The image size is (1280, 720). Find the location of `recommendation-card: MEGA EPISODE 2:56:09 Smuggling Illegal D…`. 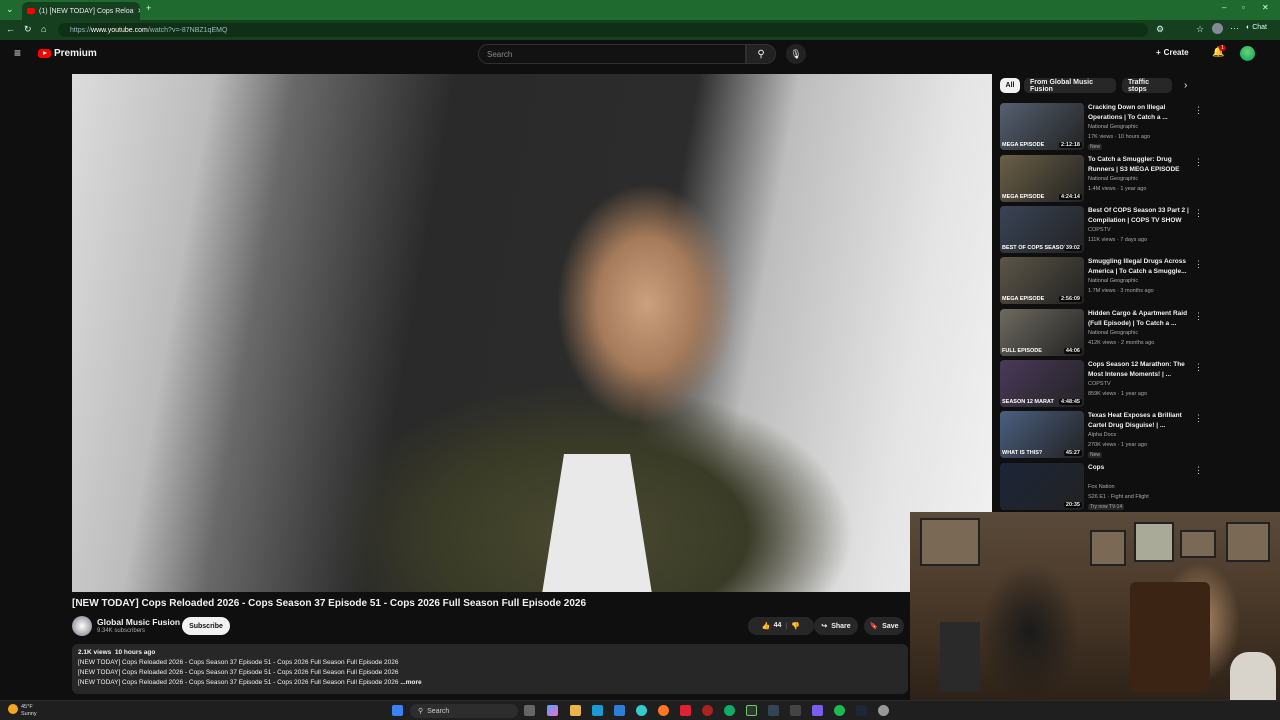

recommendation-card: MEGA EPISODE 2:56:09 Smuggling Illegal D… is located at coordinates (1102, 281).